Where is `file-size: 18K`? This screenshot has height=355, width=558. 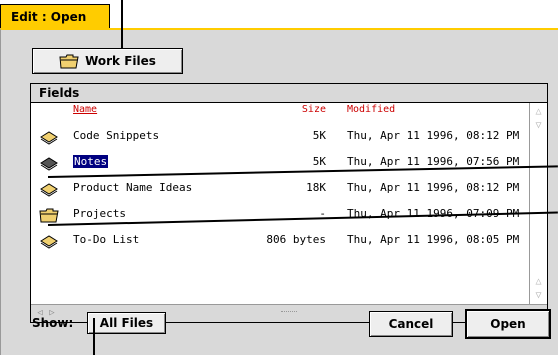
file-size: 18K is located at coordinates (316, 187).